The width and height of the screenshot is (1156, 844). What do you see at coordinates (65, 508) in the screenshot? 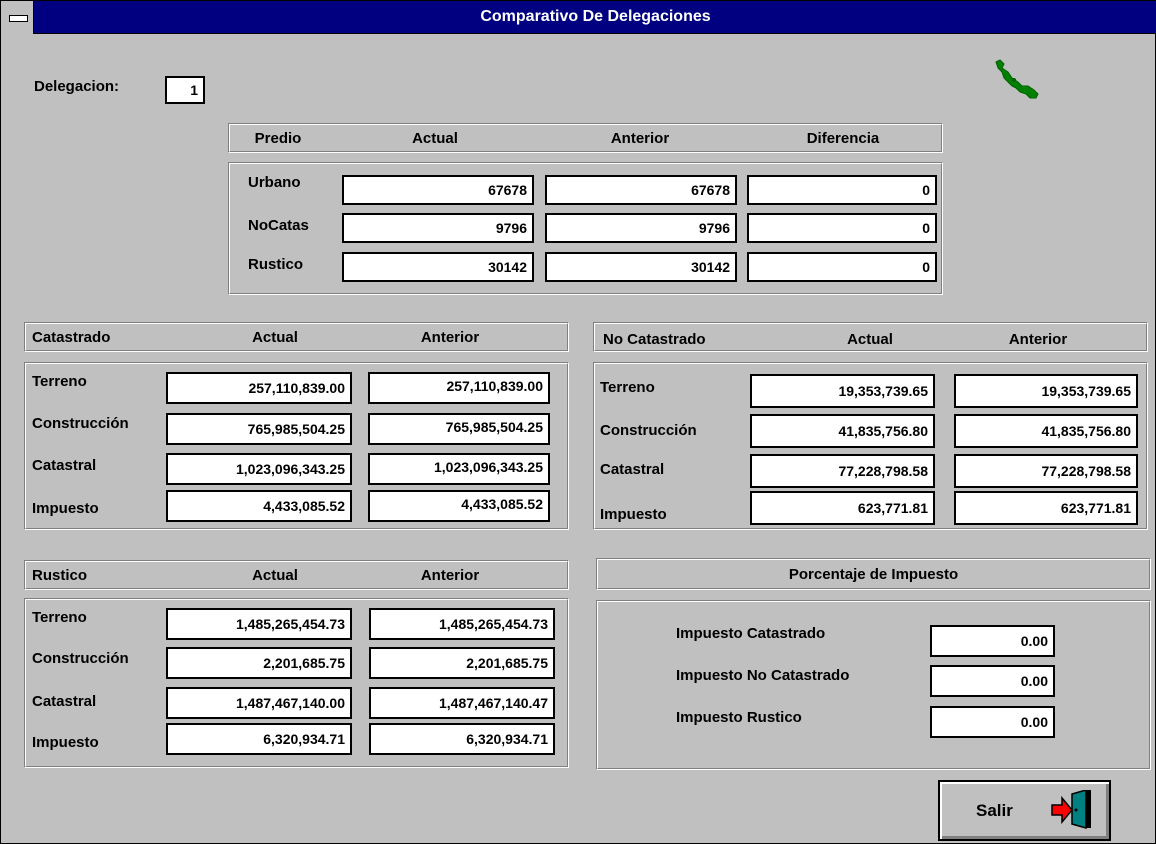
I see `catastrado-impuesto-label: Impuesto` at bounding box center [65, 508].